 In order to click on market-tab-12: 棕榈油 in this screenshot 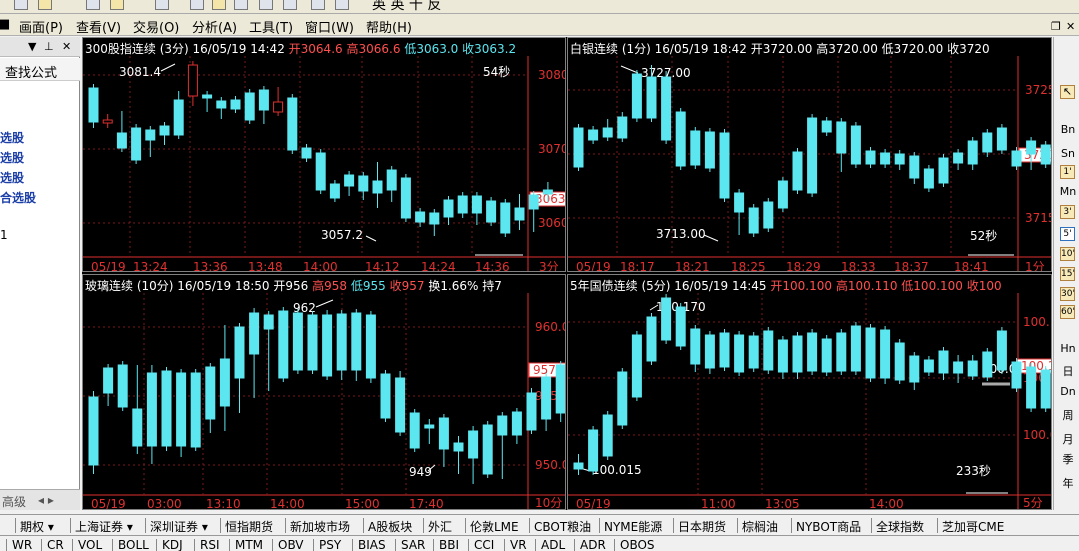, I will do `click(760, 526)`.